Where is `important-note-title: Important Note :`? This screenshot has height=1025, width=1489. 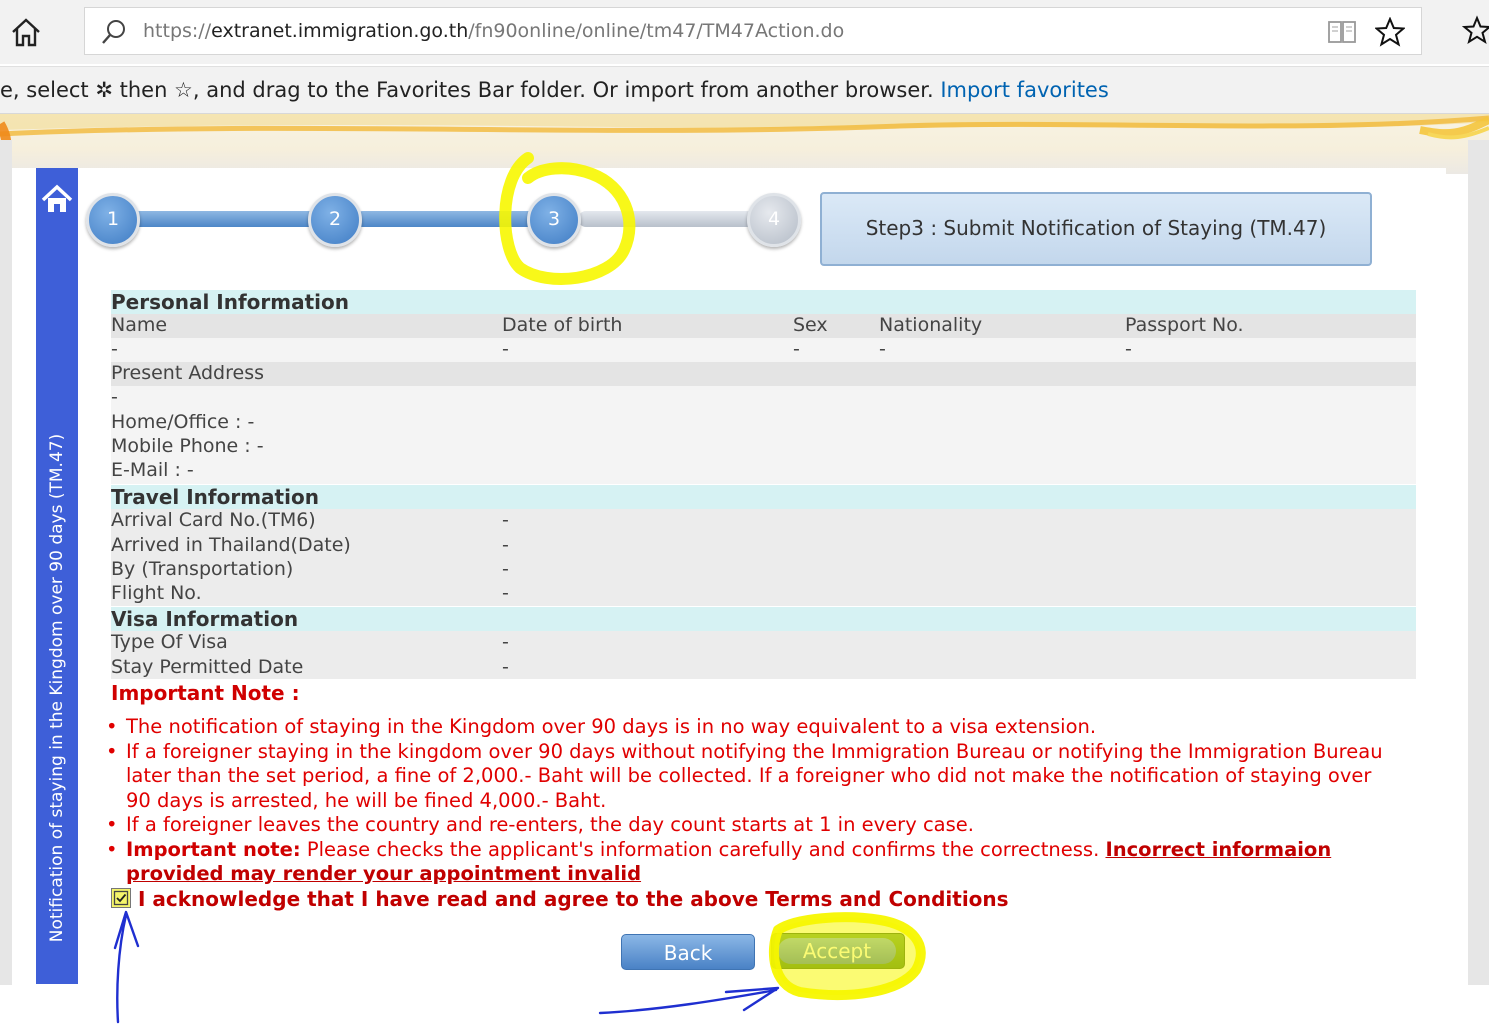
important-note-title: Important Note : is located at coordinates (205, 693).